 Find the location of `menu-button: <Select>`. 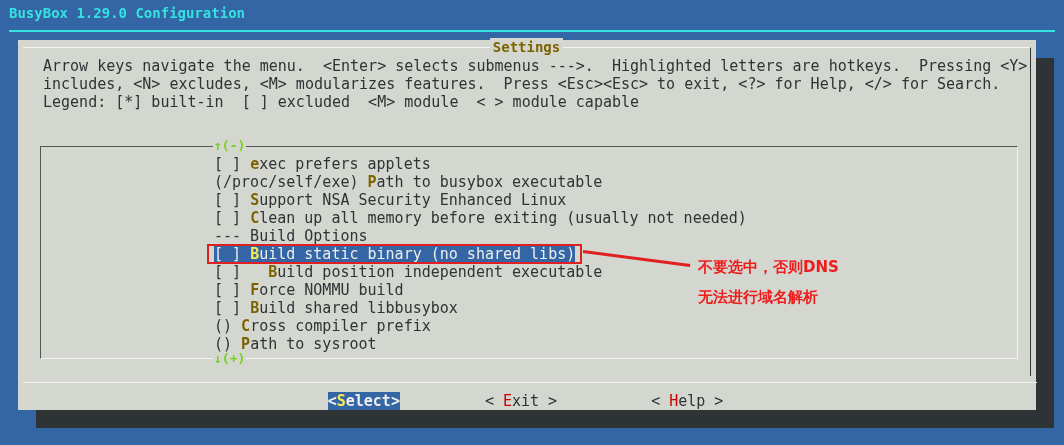

menu-button: <Select> is located at coordinates (363, 401).